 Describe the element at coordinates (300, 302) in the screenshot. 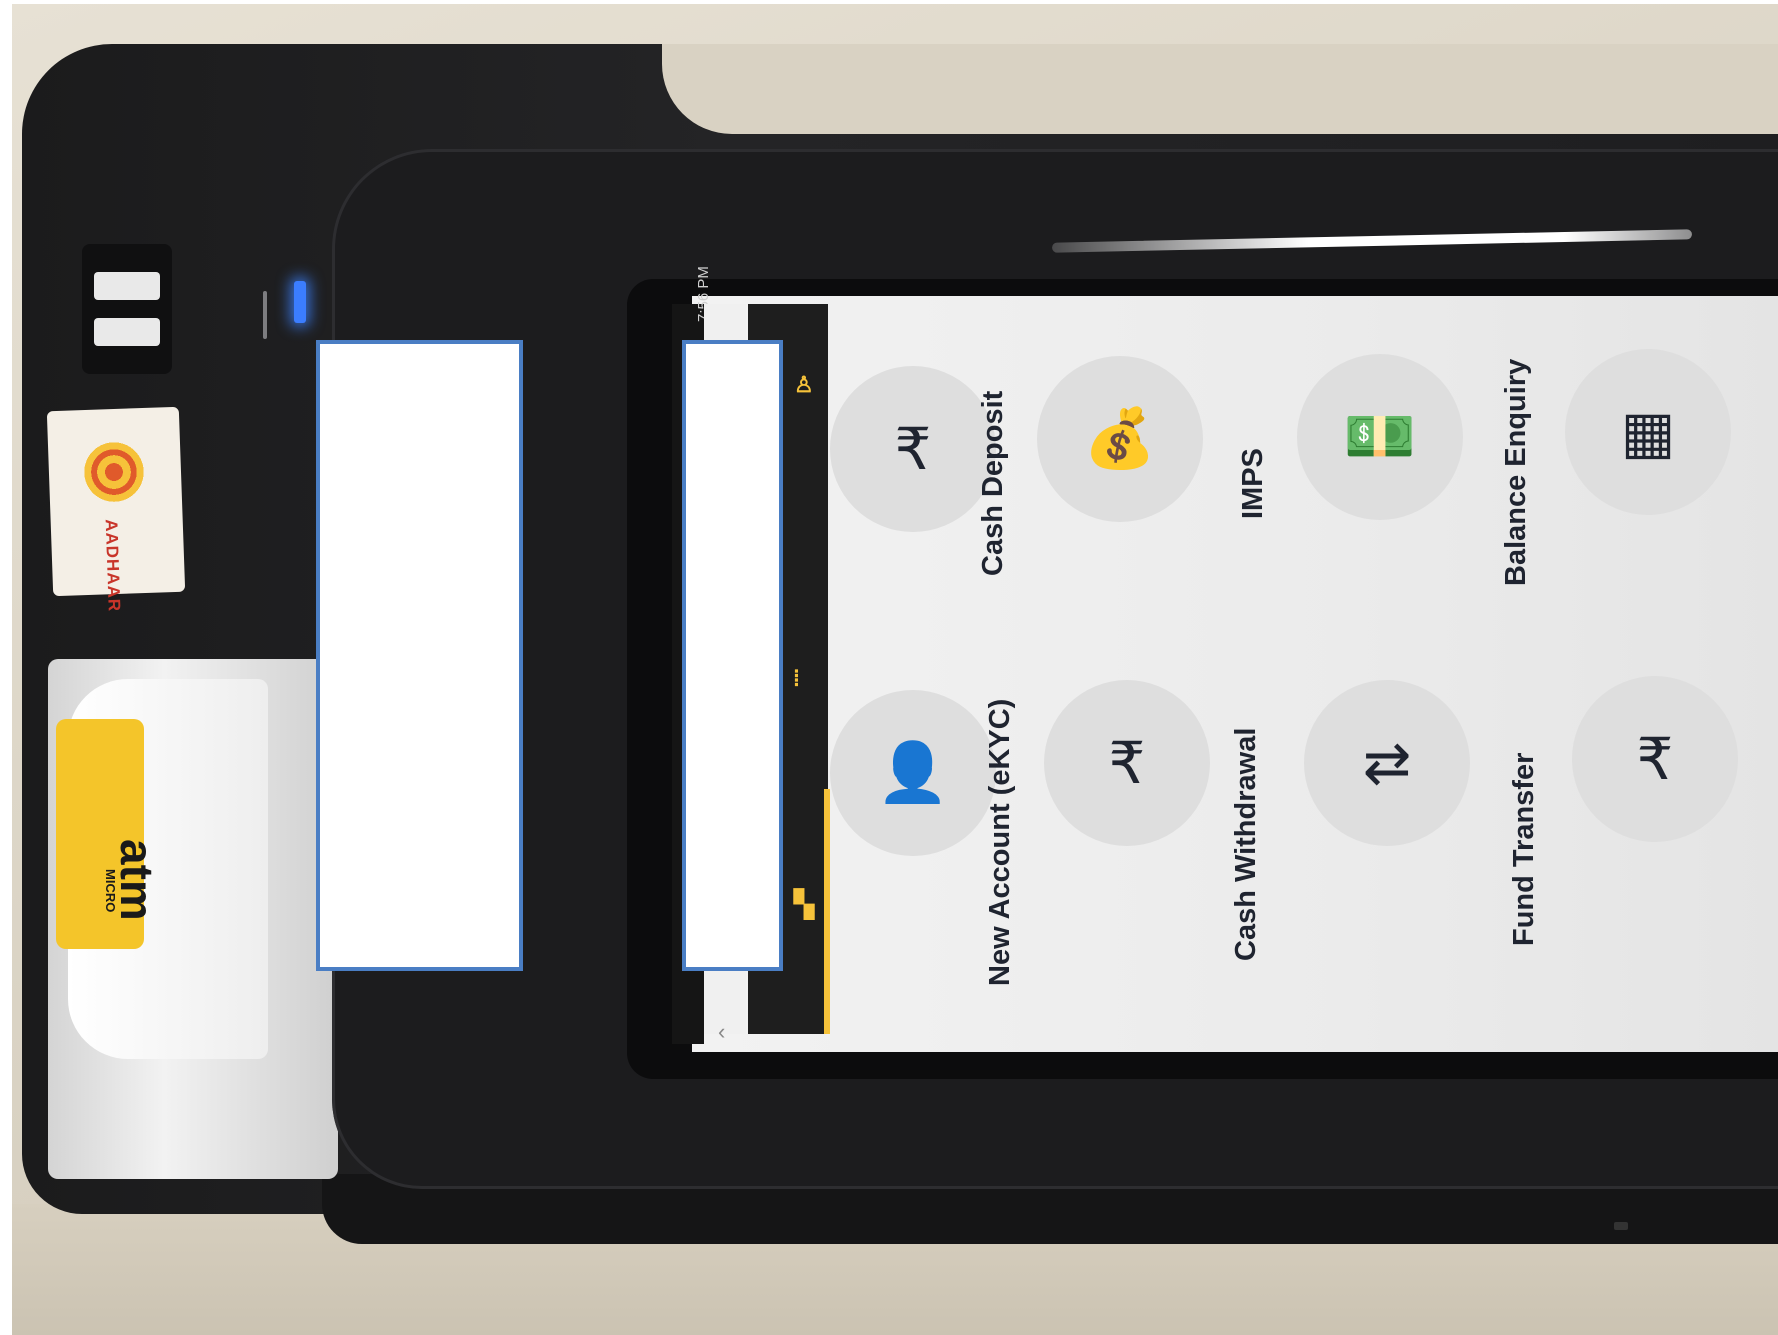

I see `status-led` at that location.